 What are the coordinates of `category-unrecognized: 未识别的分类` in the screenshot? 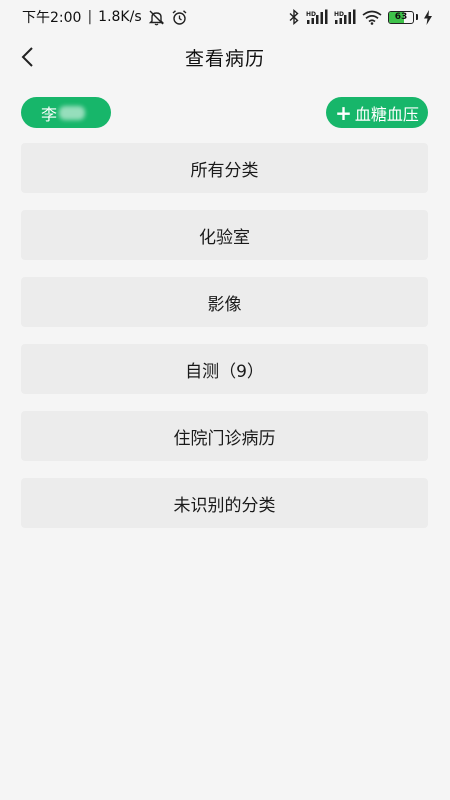 It's located at (224, 503).